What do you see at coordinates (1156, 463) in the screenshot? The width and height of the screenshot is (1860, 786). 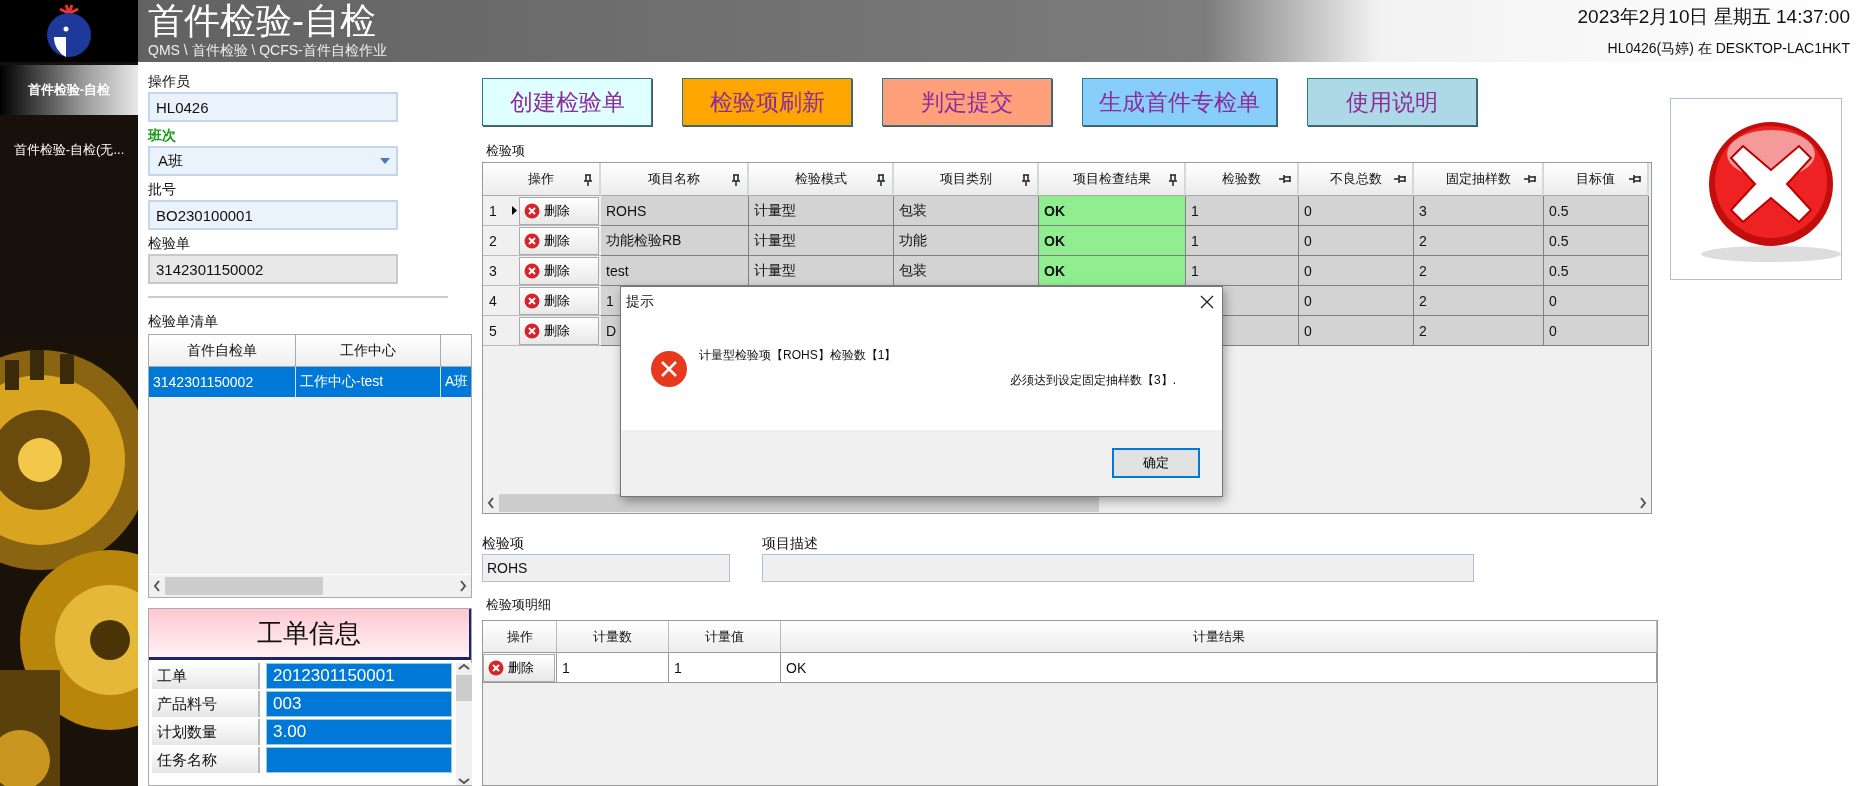 I see `ok-button: 确定` at bounding box center [1156, 463].